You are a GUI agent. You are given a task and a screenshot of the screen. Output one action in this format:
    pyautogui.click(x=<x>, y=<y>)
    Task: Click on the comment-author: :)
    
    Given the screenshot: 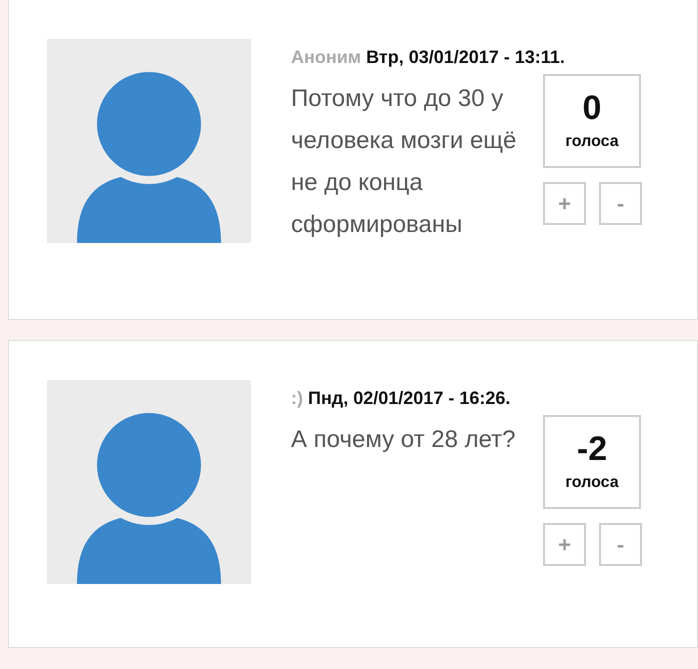 What is the action you would take?
    pyautogui.click(x=297, y=398)
    